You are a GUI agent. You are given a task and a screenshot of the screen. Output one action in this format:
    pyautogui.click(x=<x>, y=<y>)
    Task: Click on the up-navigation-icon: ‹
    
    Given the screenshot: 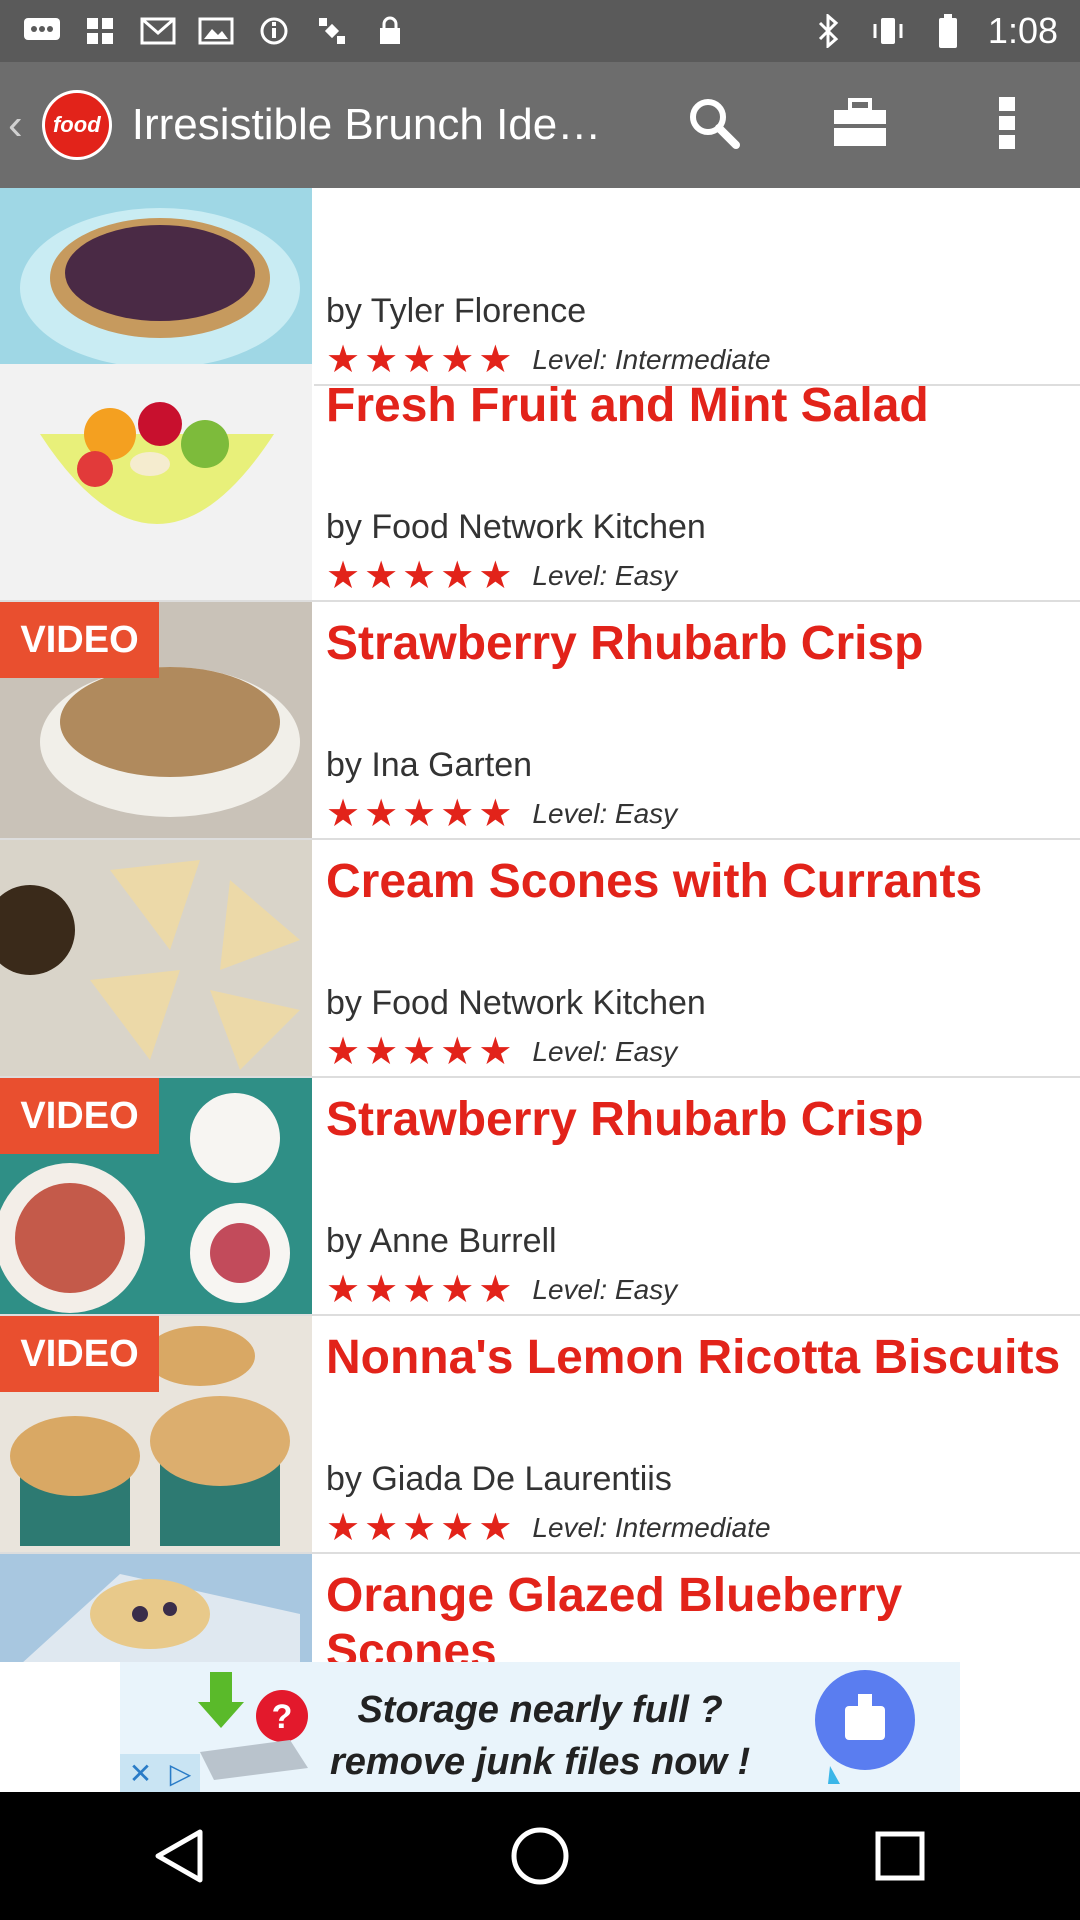 What is the action you would take?
    pyautogui.click(x=23, y=125)
    